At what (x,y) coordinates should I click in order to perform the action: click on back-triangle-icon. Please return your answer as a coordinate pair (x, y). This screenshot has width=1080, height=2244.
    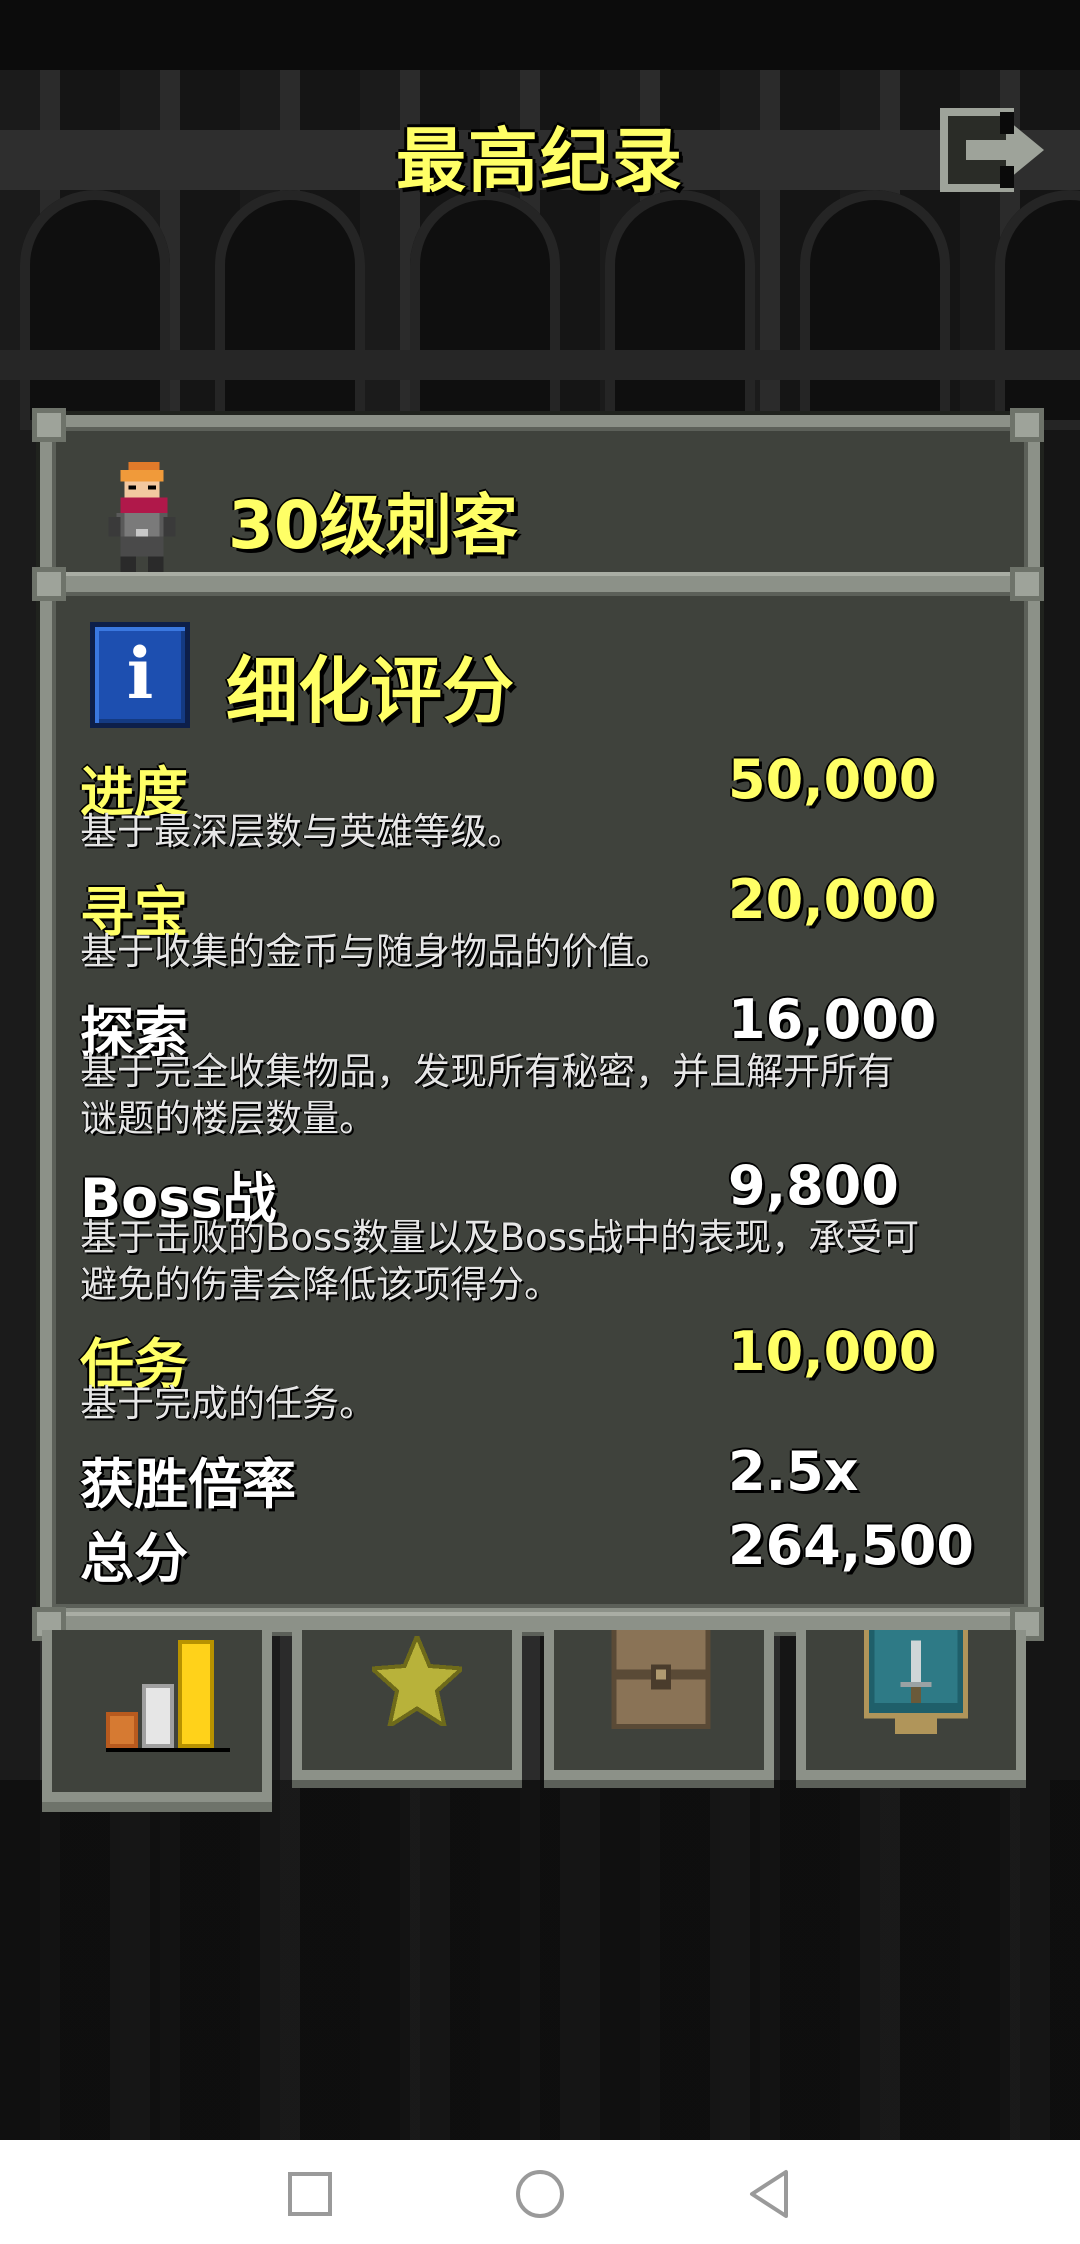
    Looking at the image, I should click on (769, 2194).